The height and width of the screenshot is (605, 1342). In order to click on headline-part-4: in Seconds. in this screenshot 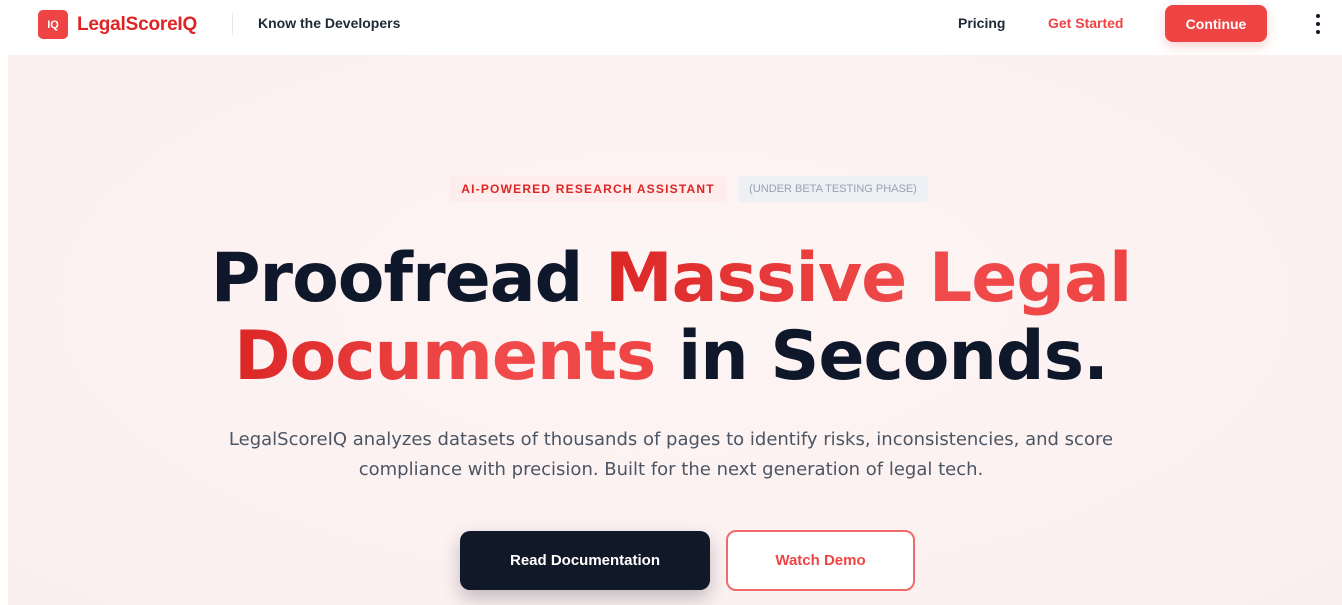, I will do `click(882, 356)`.